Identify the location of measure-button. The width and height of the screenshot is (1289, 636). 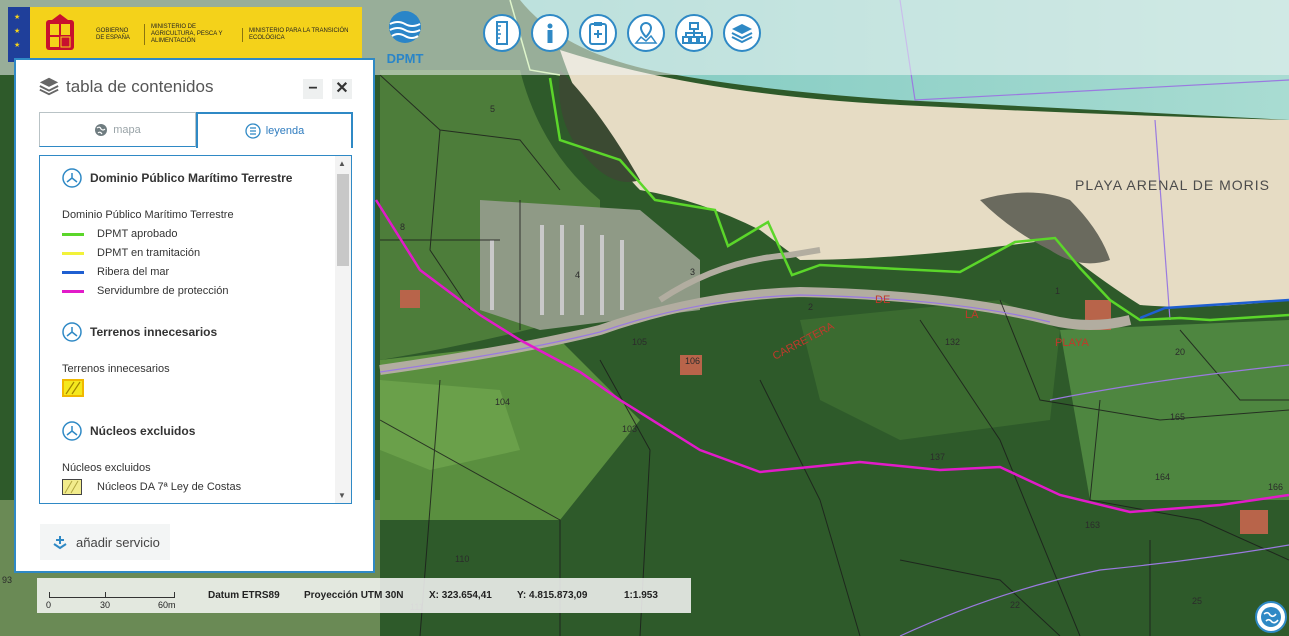
(502, 33).